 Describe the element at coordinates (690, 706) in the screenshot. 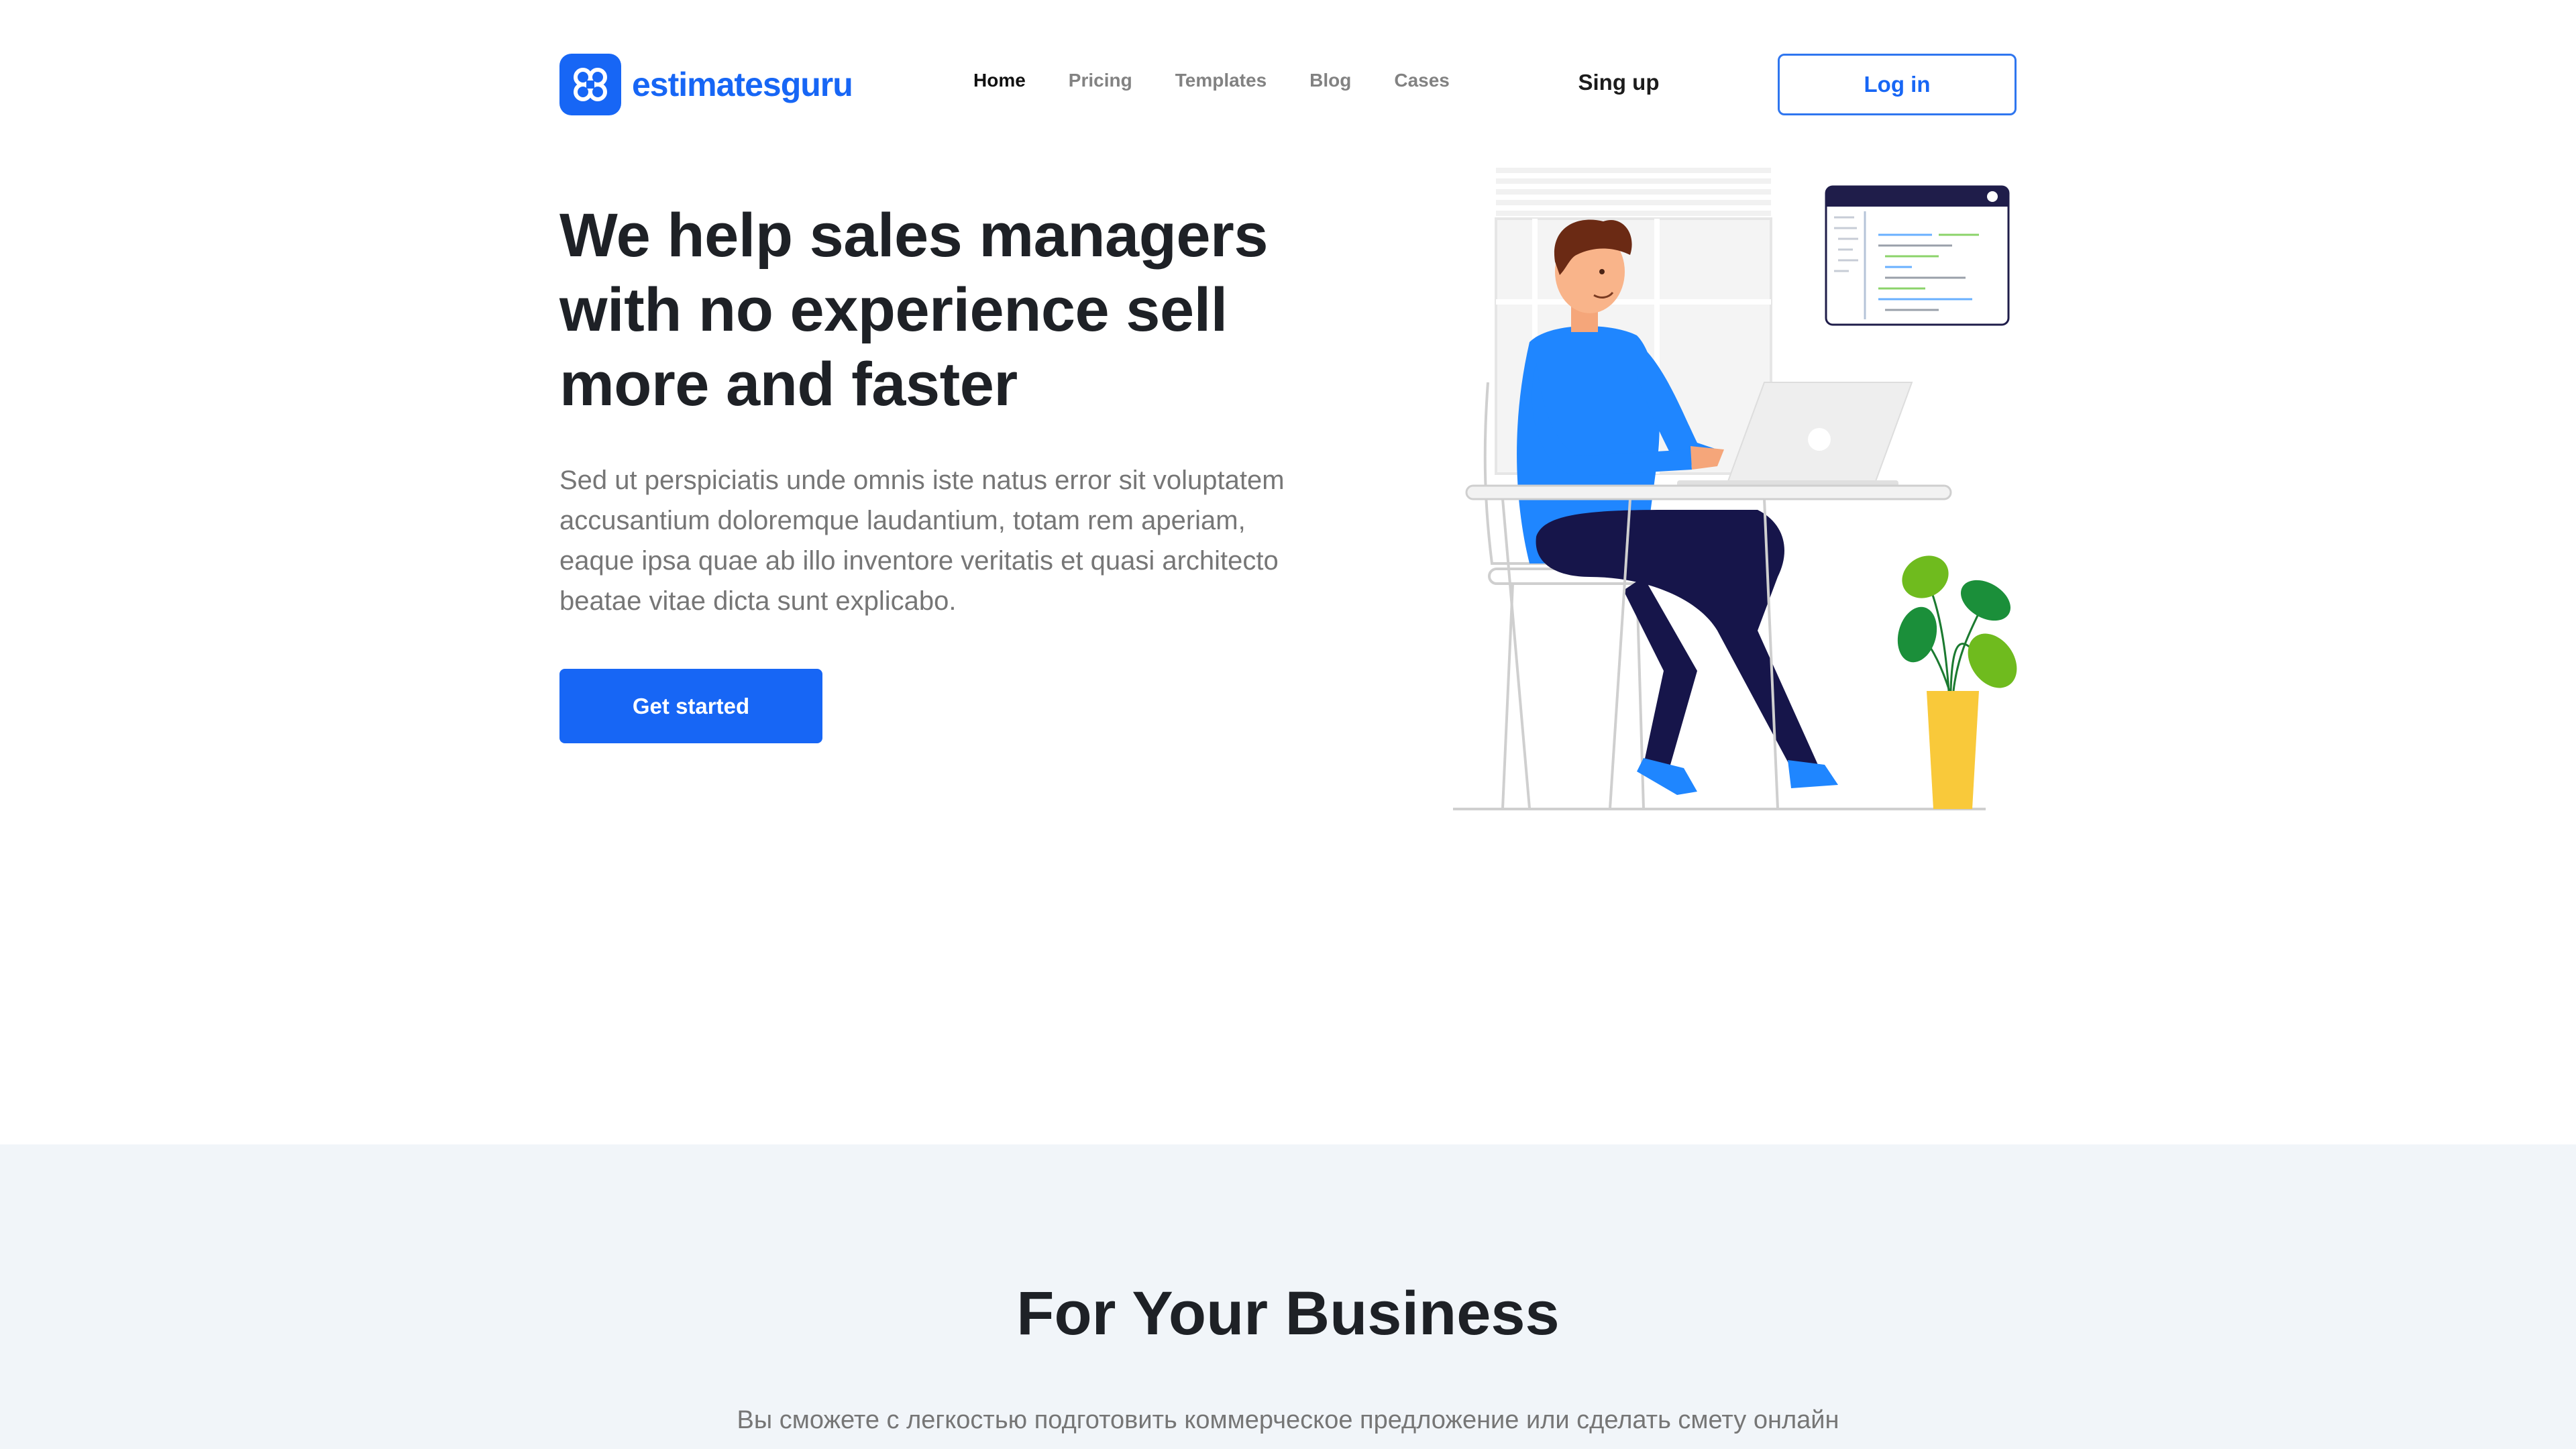

I see `get-started-button: Get started` at that location.